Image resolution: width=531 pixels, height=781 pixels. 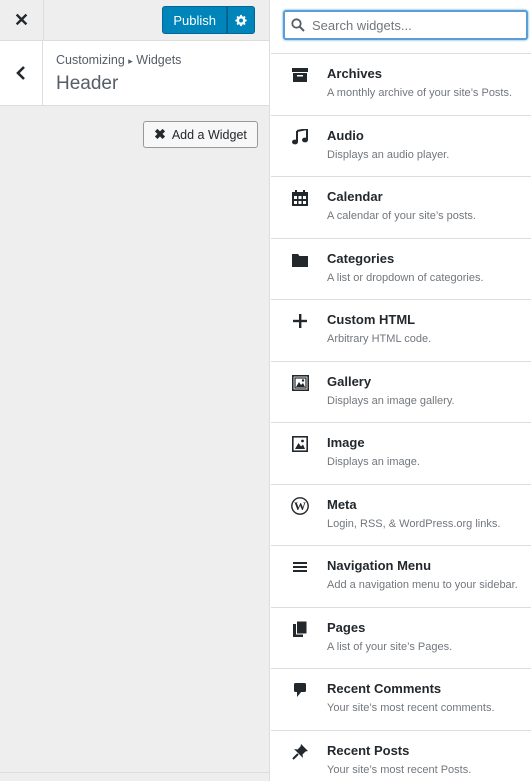 I want to click on widget-item-custom-html: Custom HTML Arbitrary HTML code., so click(x=401, y=331).